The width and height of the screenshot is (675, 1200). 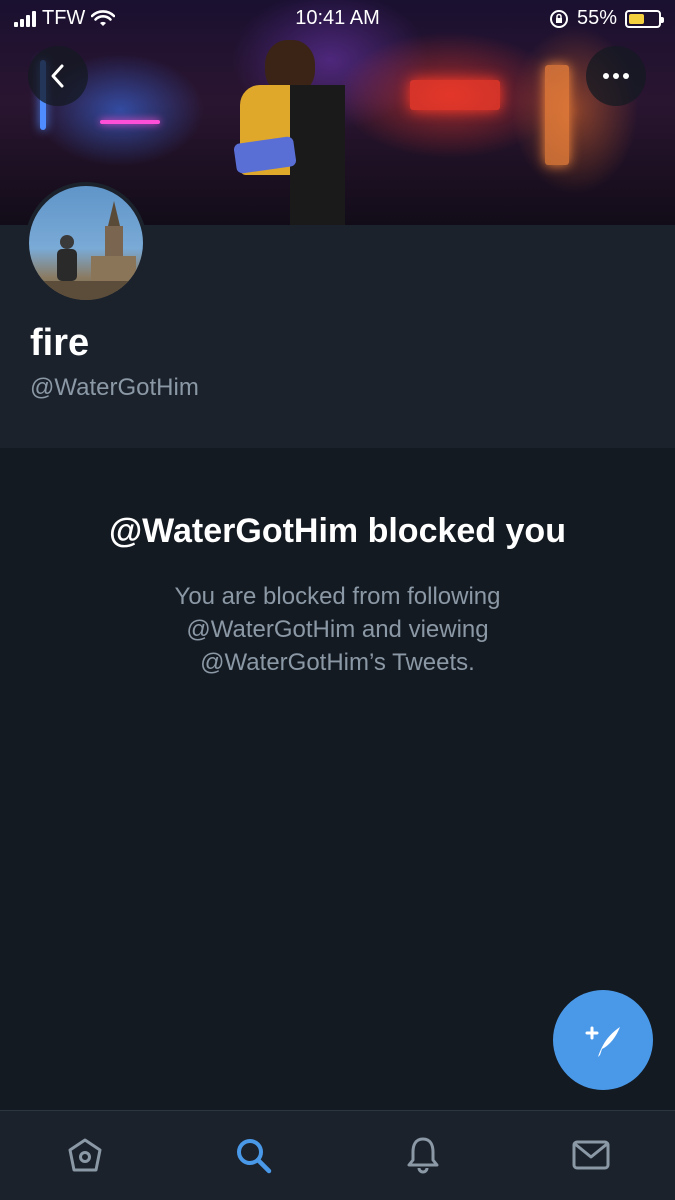 What do you see at coordinates (290, 132) in the screenshot?
I see `banner-character` at bounding box center [290, 132].